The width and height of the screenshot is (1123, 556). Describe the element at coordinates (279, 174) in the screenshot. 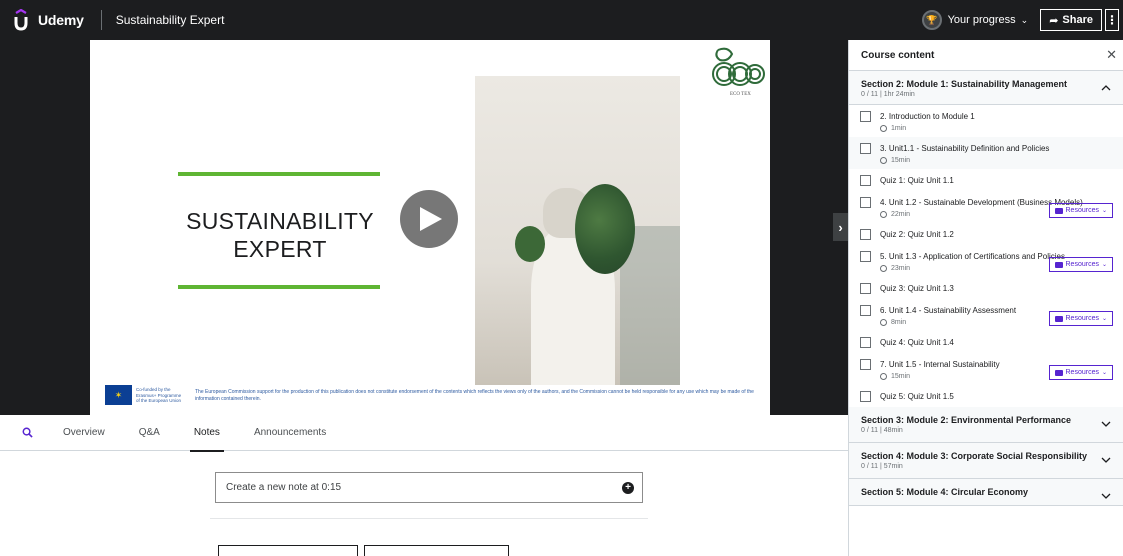

I see `slide-accent-line-top` at that location.